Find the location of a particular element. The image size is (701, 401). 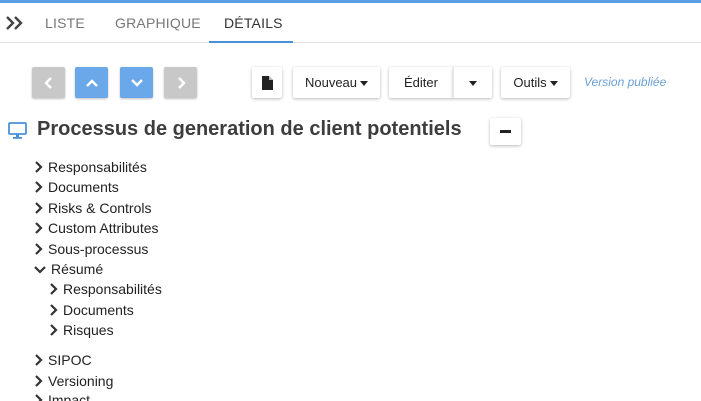

nav-up-button is located at coordinates (91, 82).